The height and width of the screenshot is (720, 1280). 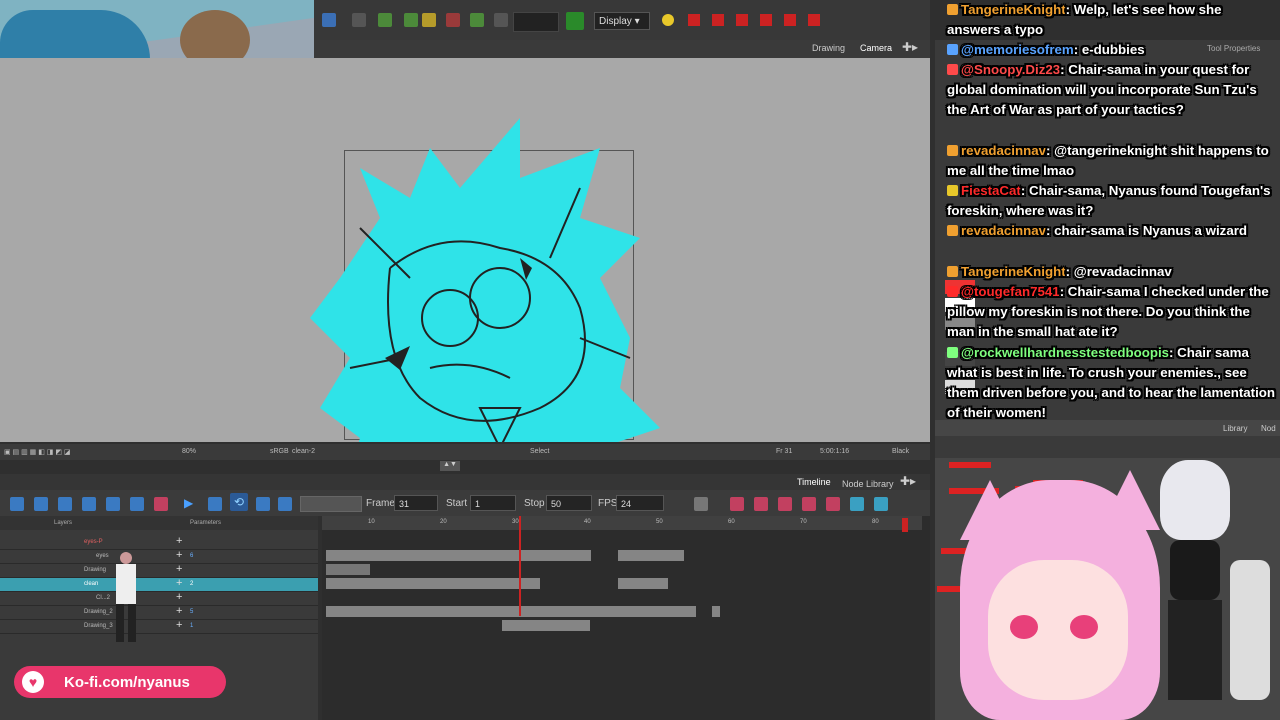 I want to click on light-bulb-icon, so click(x=668, y=20).